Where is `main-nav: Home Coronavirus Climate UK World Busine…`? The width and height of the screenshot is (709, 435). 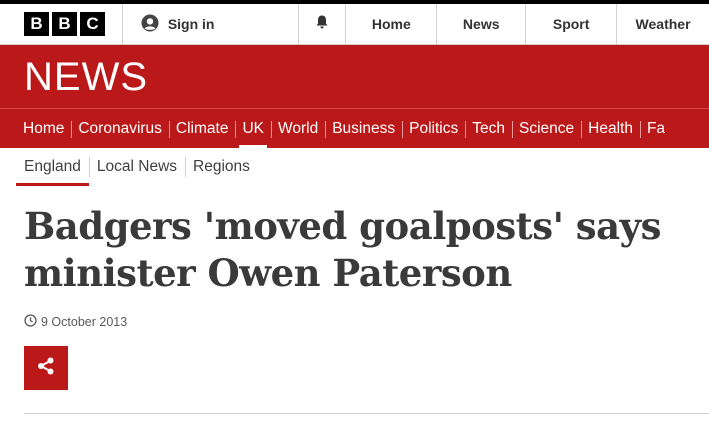 main-nav: Home Coronavirus Climate UK World Busine… is located at coordinates (354, 128).